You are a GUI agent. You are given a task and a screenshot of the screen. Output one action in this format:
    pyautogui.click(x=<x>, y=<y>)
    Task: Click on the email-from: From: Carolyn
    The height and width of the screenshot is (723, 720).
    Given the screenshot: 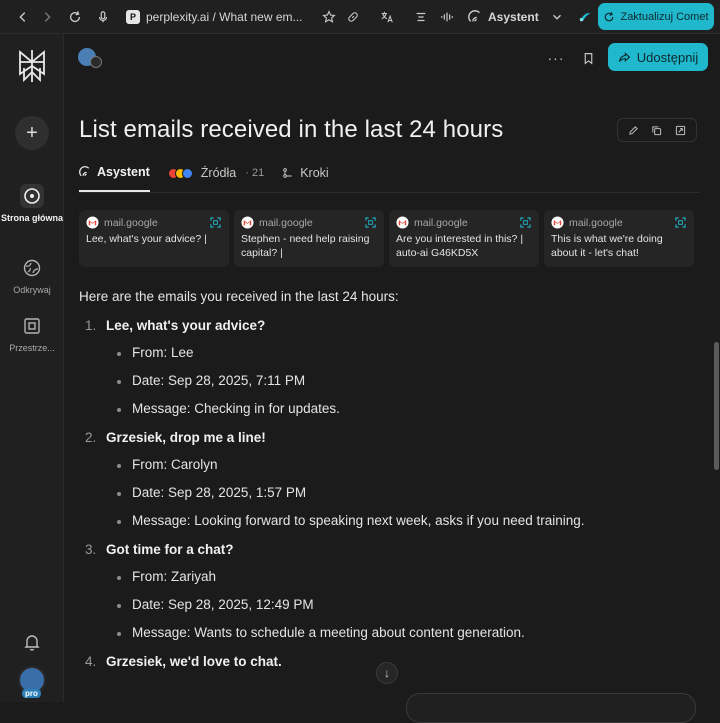 What is the action you would take?
    pyautogui.click(x=392, y=464)
    